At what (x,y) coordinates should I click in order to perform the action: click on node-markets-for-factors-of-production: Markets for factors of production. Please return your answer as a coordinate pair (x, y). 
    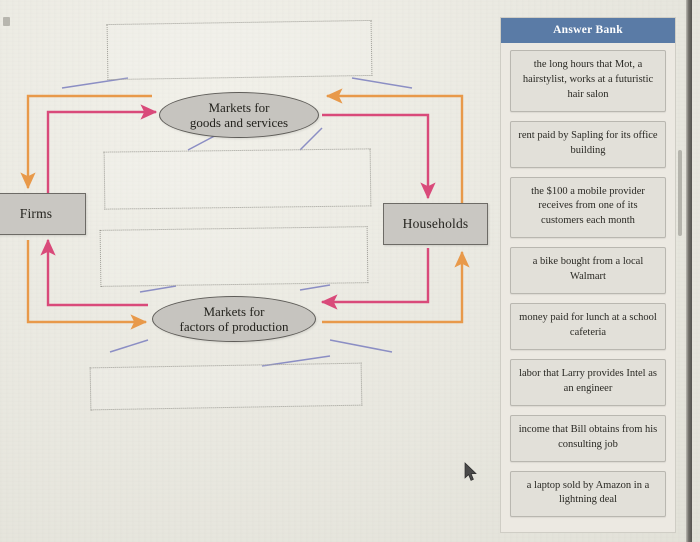
    Looking at the image, I should click on (234, 319).